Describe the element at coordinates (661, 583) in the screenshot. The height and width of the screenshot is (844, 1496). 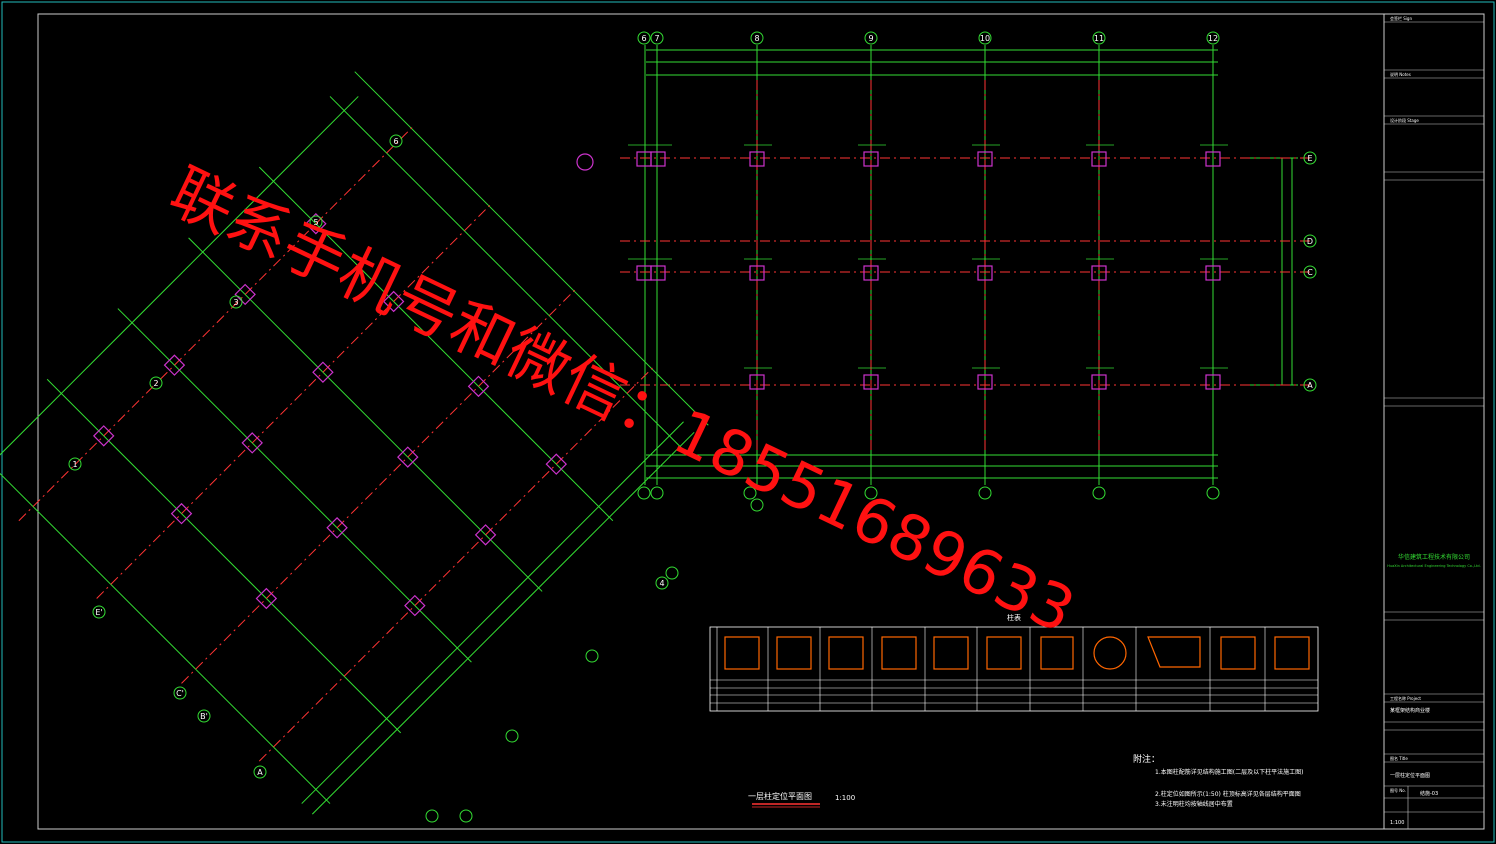
I see `axis-label-rot-4: 4` at that location.